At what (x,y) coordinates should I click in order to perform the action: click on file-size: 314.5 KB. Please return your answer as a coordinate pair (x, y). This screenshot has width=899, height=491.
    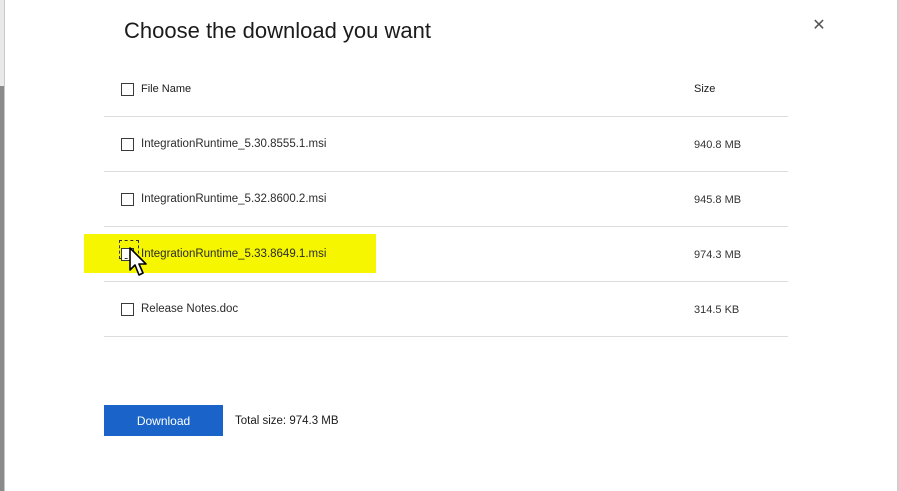
    Looking at the image, I should click on (717, 310).